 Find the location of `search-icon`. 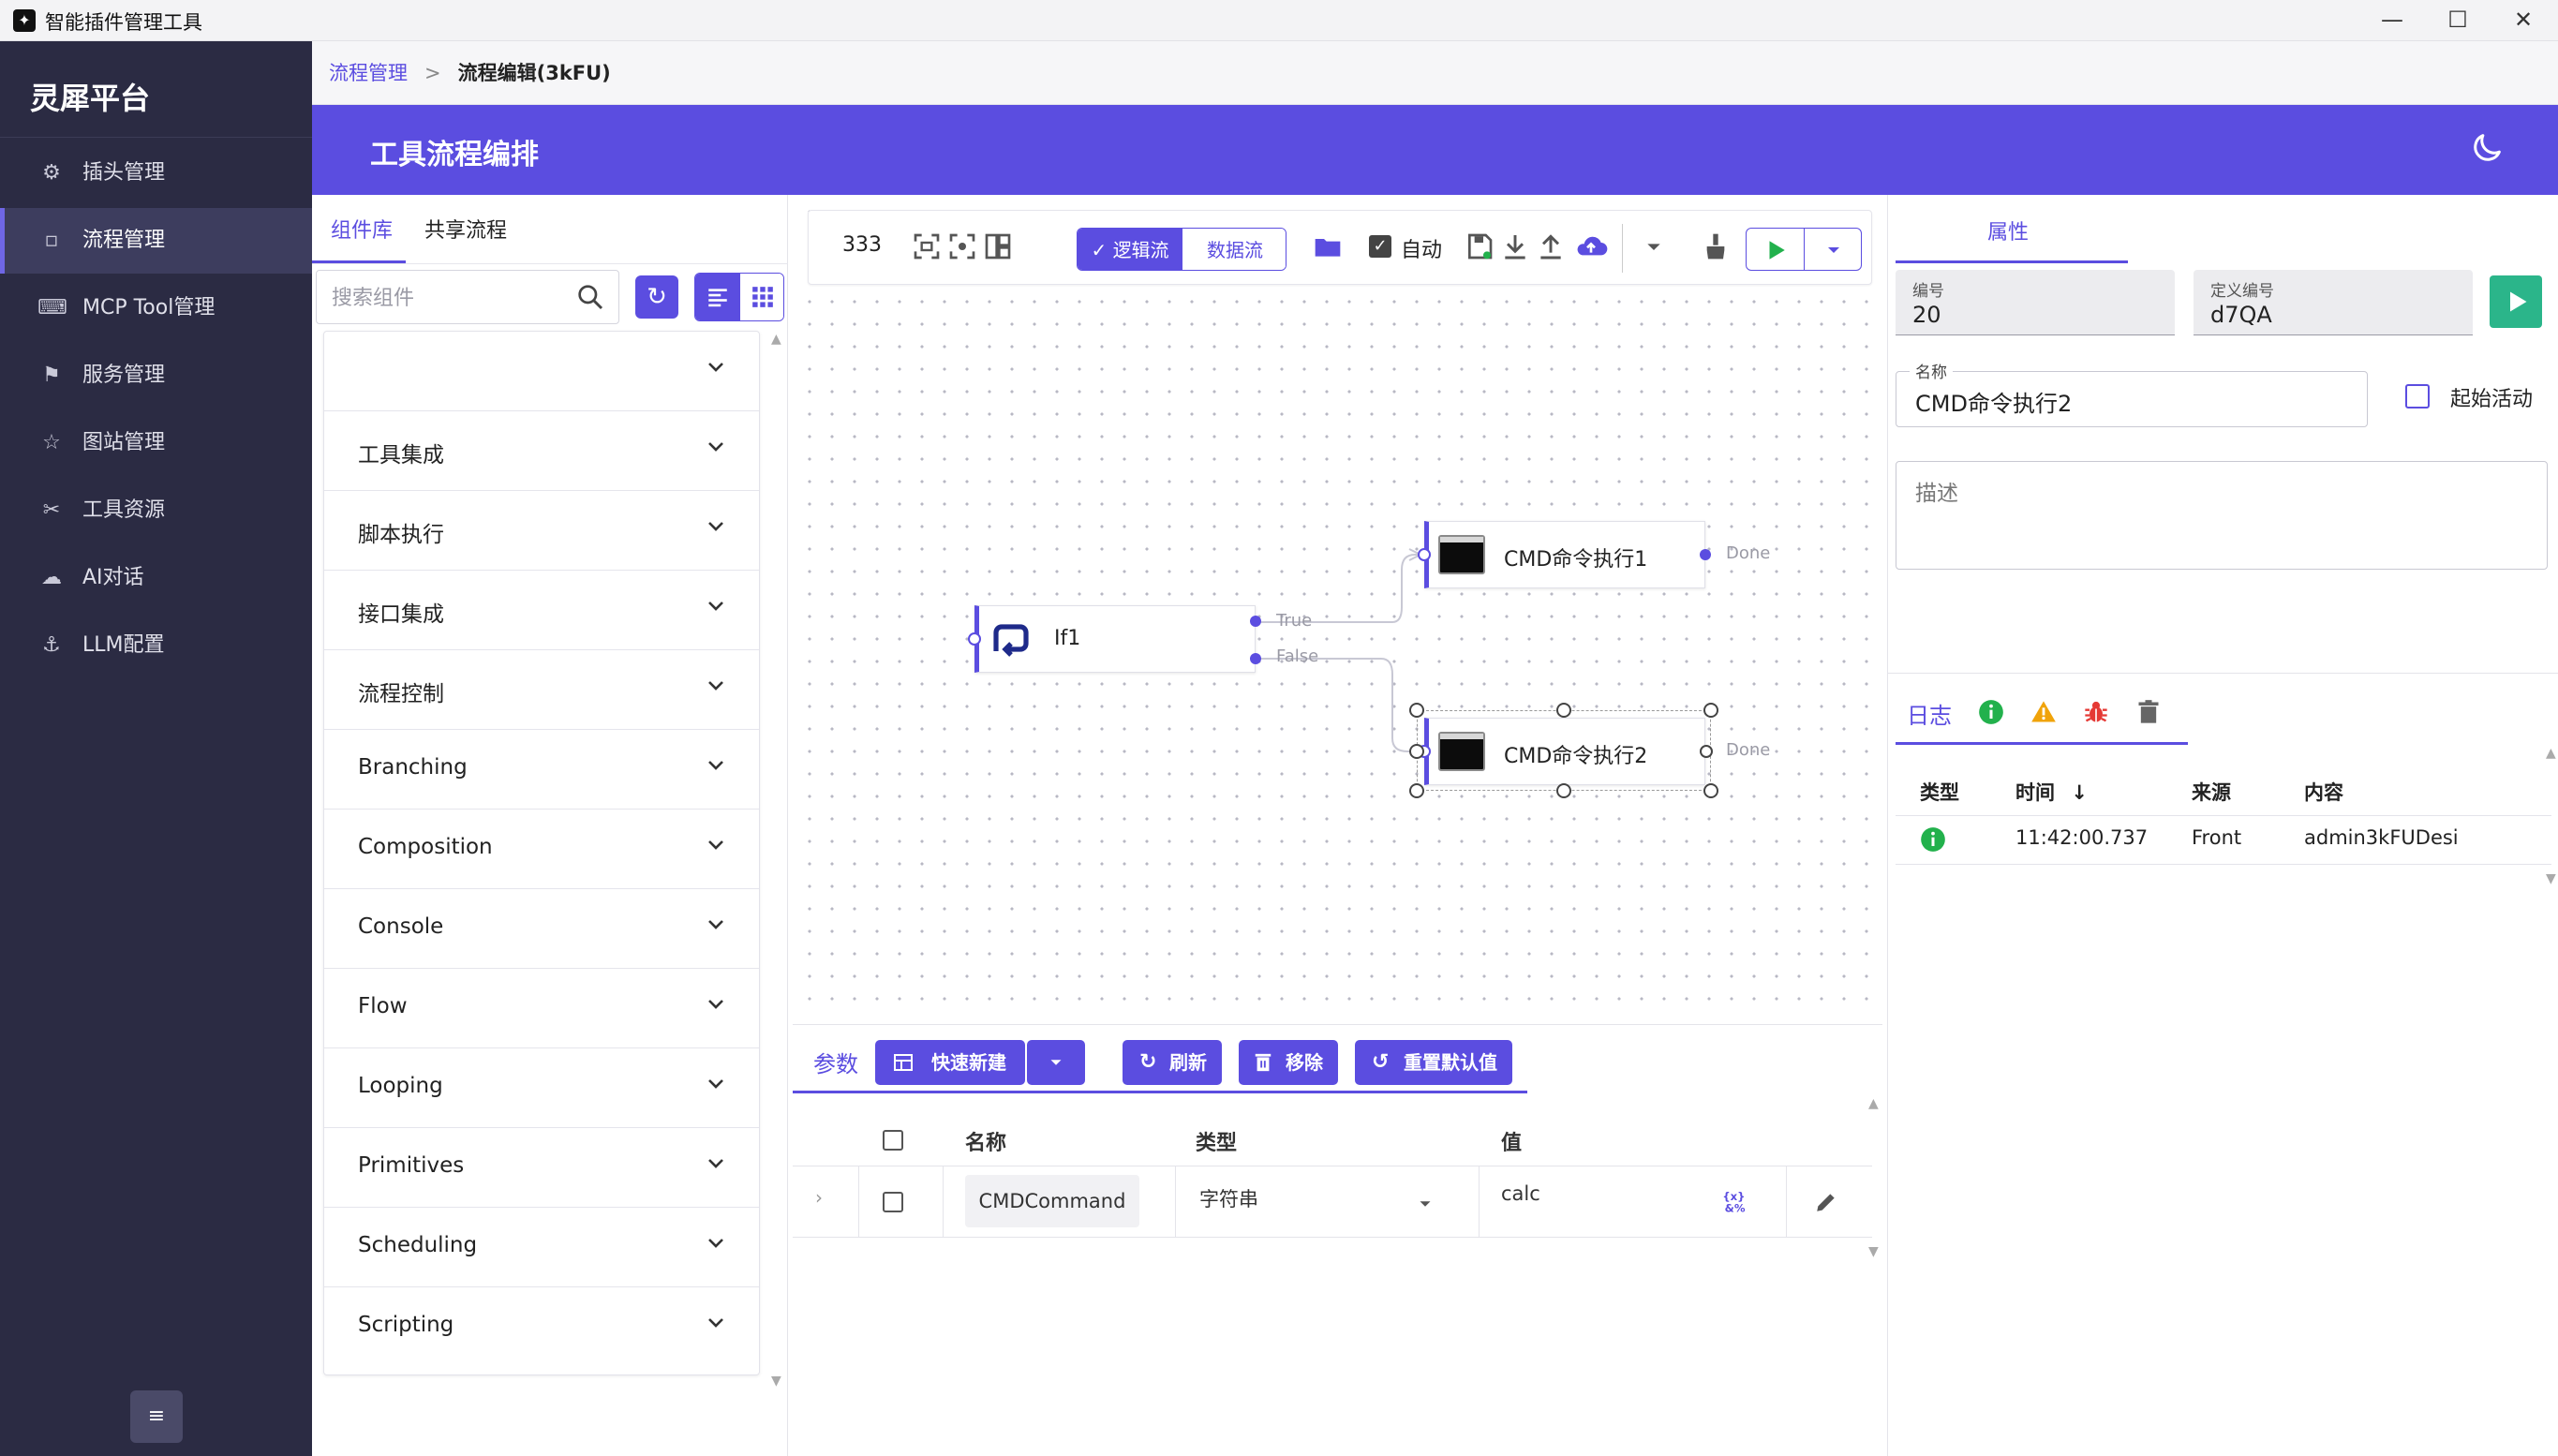

search-icon is located at coordinates (590, 297).